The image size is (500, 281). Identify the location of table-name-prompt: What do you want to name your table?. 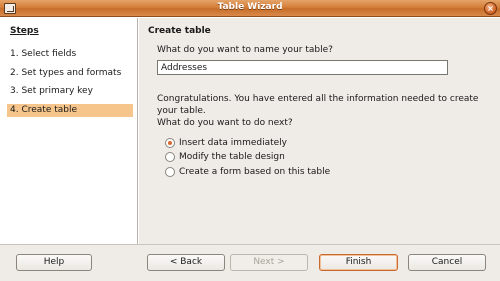
(245, 50).